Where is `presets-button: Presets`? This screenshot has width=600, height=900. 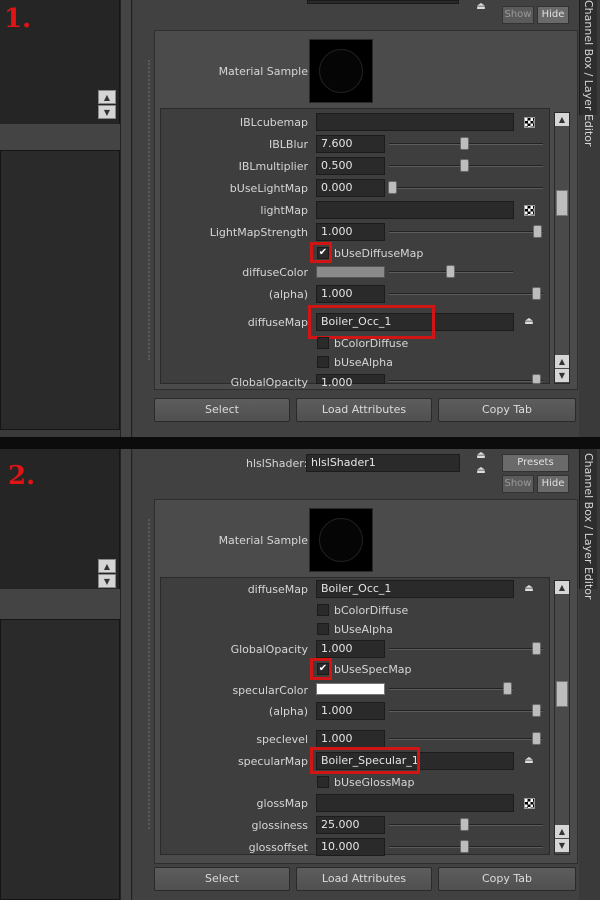
presets-button: Presets is located at coordinates (535, 463).